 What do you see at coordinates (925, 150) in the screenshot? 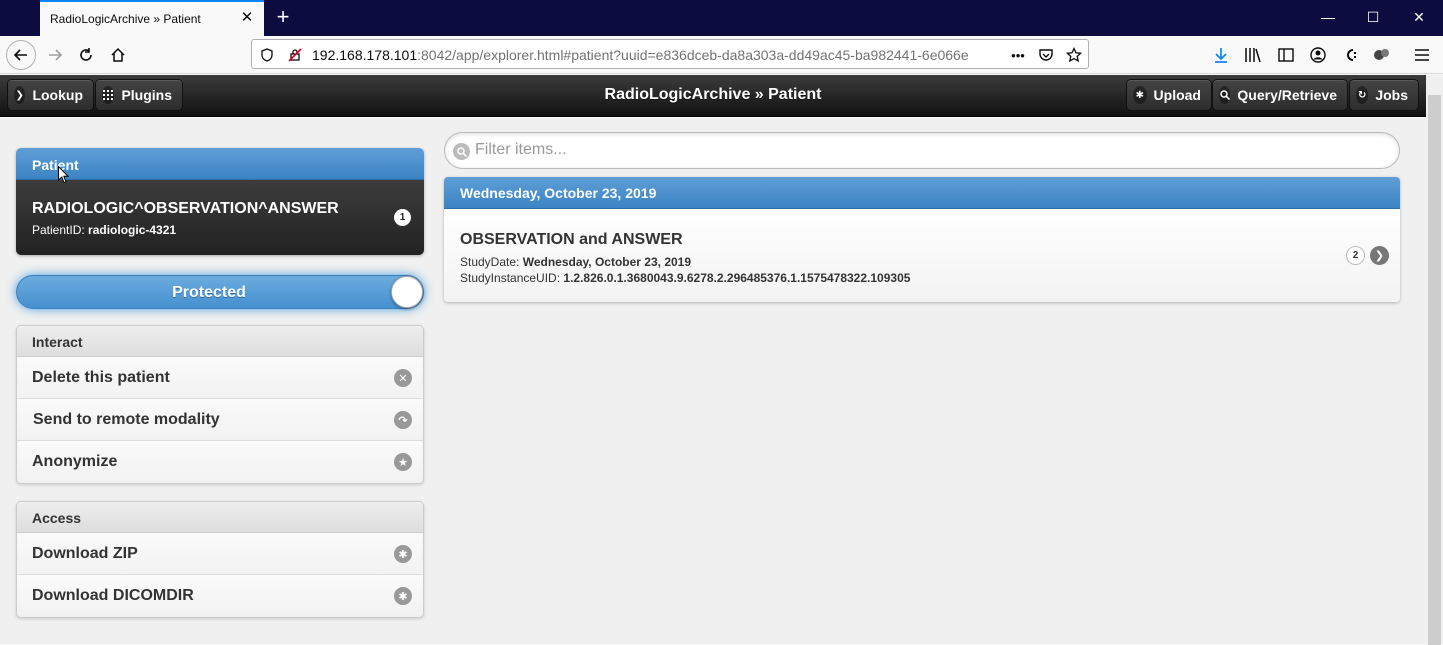
I see `filter-input` at bounding box center [925, 150].